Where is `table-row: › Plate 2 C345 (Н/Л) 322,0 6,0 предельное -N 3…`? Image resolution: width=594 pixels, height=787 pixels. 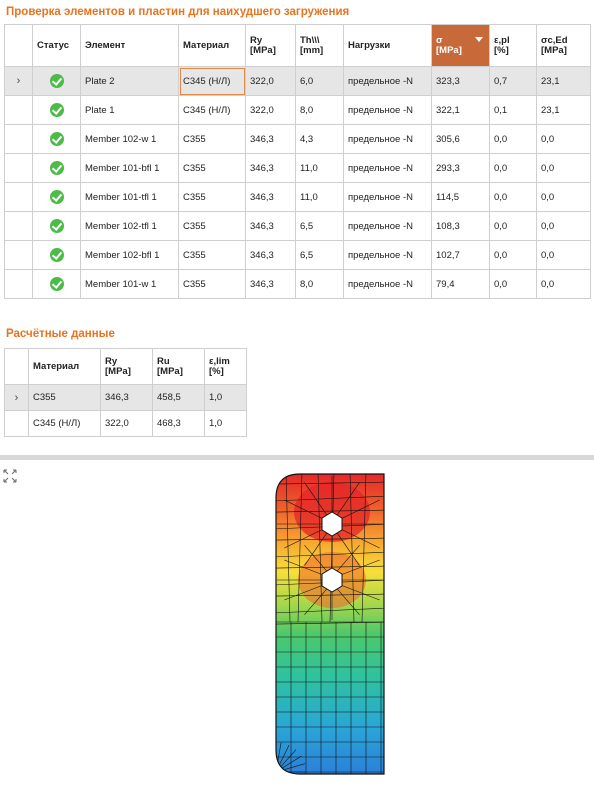
table-row: › Plate 2 C345 (Н/Л) 322,0 6,0 предельное -N 3… is located at coordinates (297, 81).